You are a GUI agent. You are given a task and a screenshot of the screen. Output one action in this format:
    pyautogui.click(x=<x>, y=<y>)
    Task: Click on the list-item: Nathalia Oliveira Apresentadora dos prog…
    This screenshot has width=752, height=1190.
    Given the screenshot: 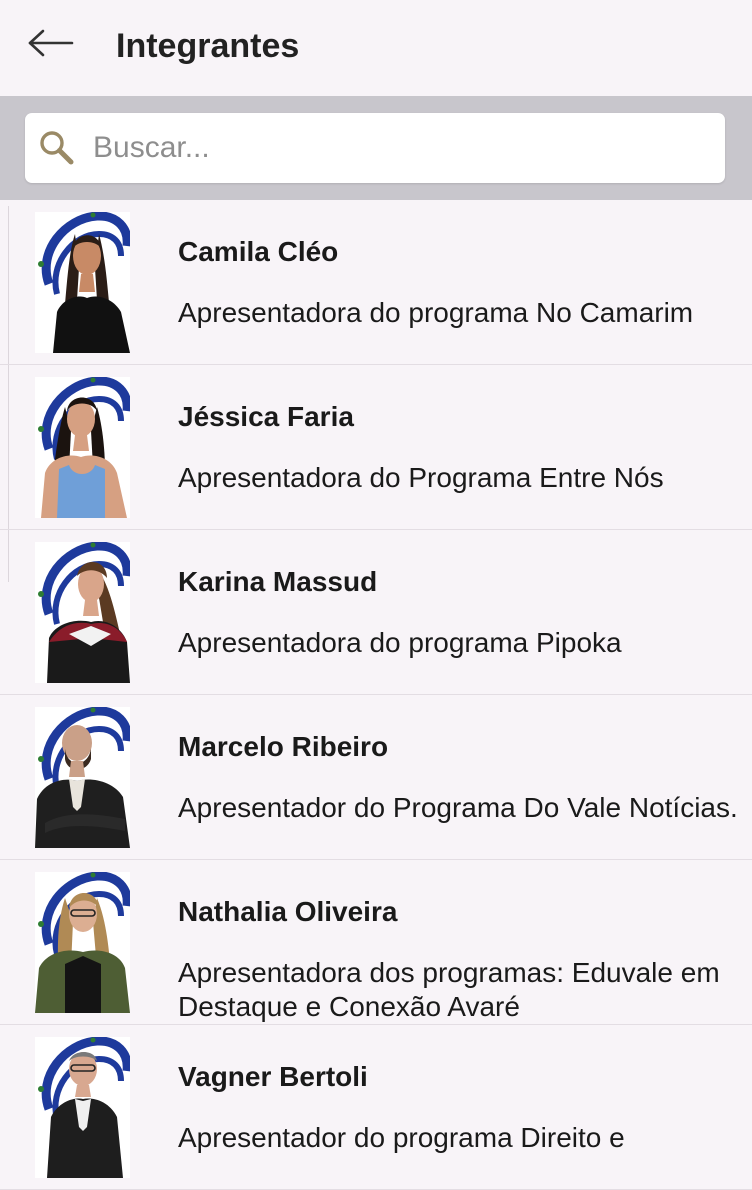 What is the action you would take?
    pyautogui.click(x=376, y=942)
    